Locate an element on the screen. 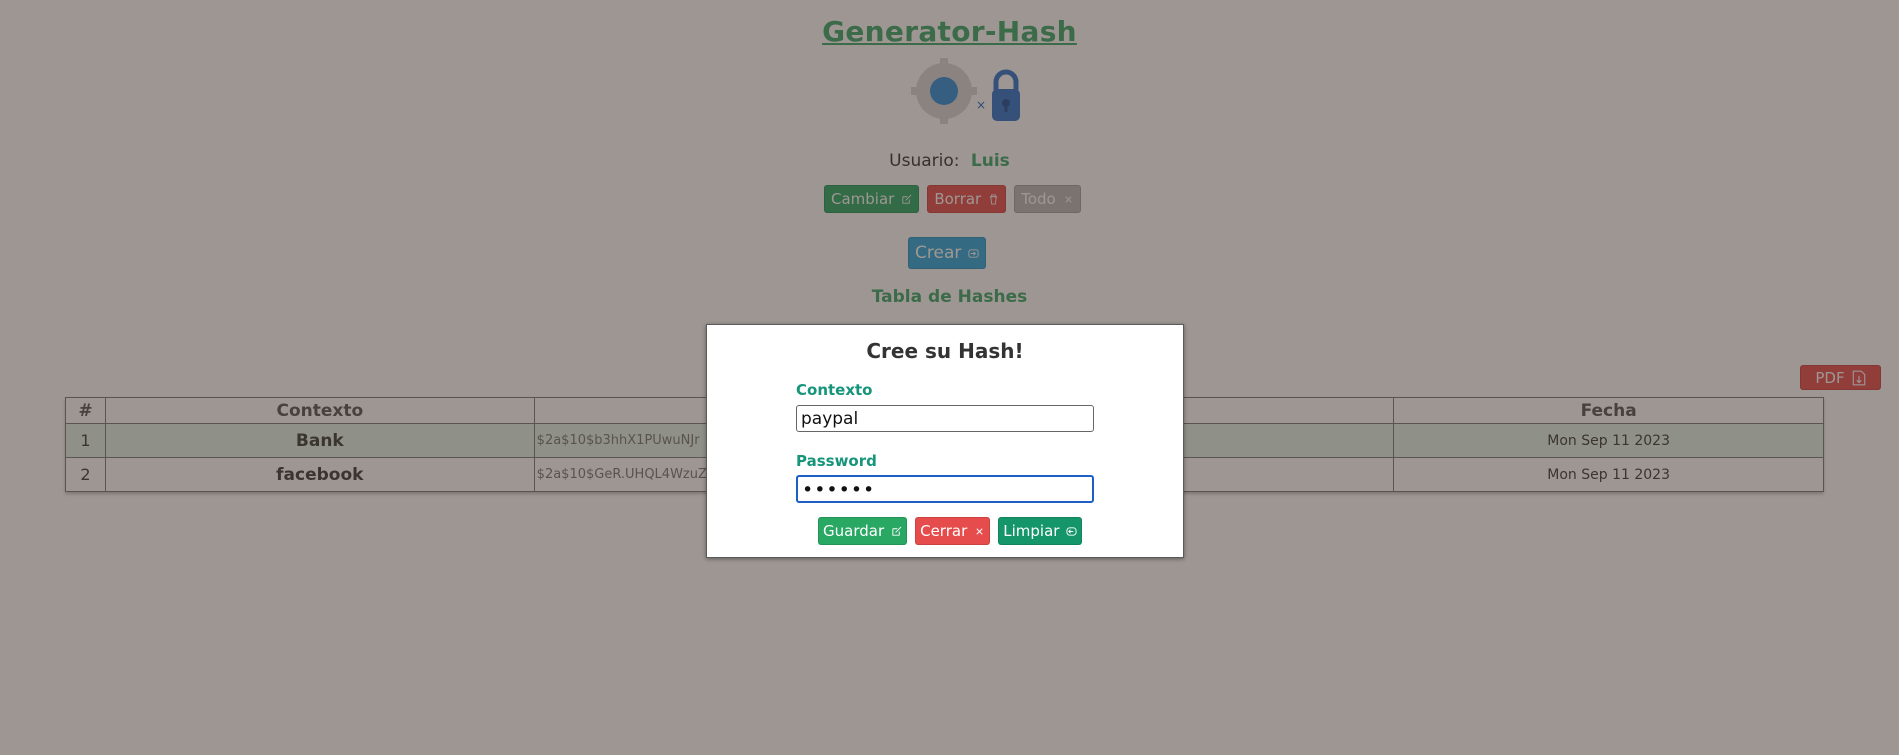 The width and height of the screenshot is (1899, 755). guardar-button: Guardar is located at coordinates (863, 531).